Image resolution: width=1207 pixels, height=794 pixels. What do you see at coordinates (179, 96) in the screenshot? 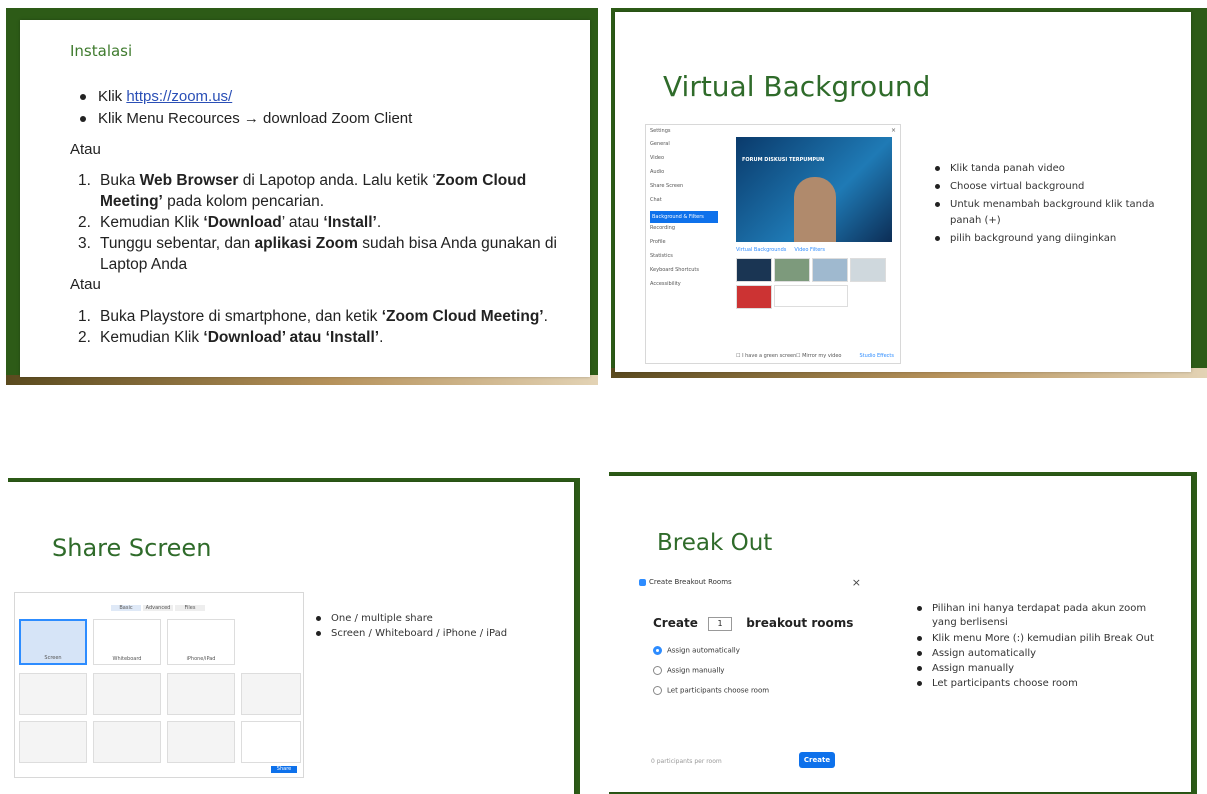
I see `zoom-link: https://zoom.us/` at bounding box center [179, 96].